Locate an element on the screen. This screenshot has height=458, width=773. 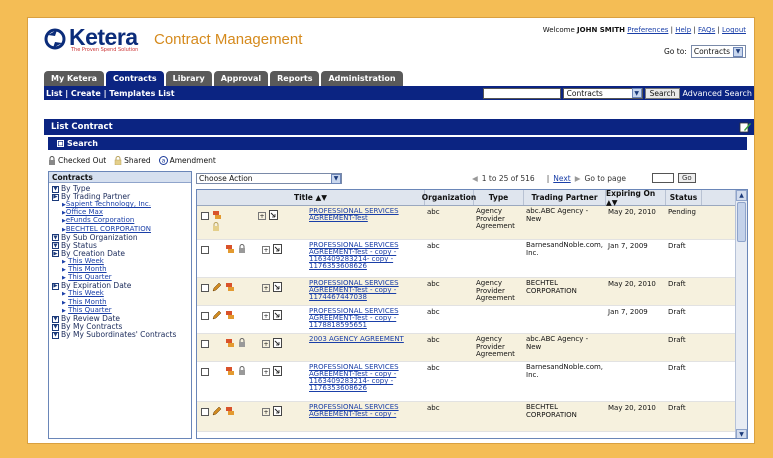
preferences-link: Preferences is located at coordinates (647, 30).